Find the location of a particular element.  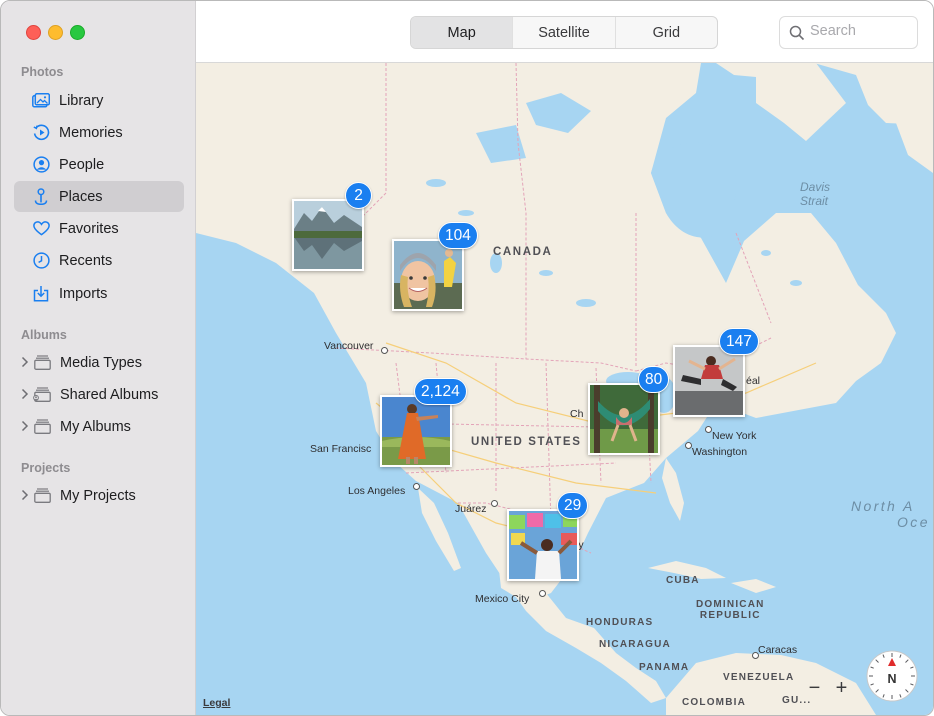

sidebar-item-places: Places is located at coordinates (99, 196).